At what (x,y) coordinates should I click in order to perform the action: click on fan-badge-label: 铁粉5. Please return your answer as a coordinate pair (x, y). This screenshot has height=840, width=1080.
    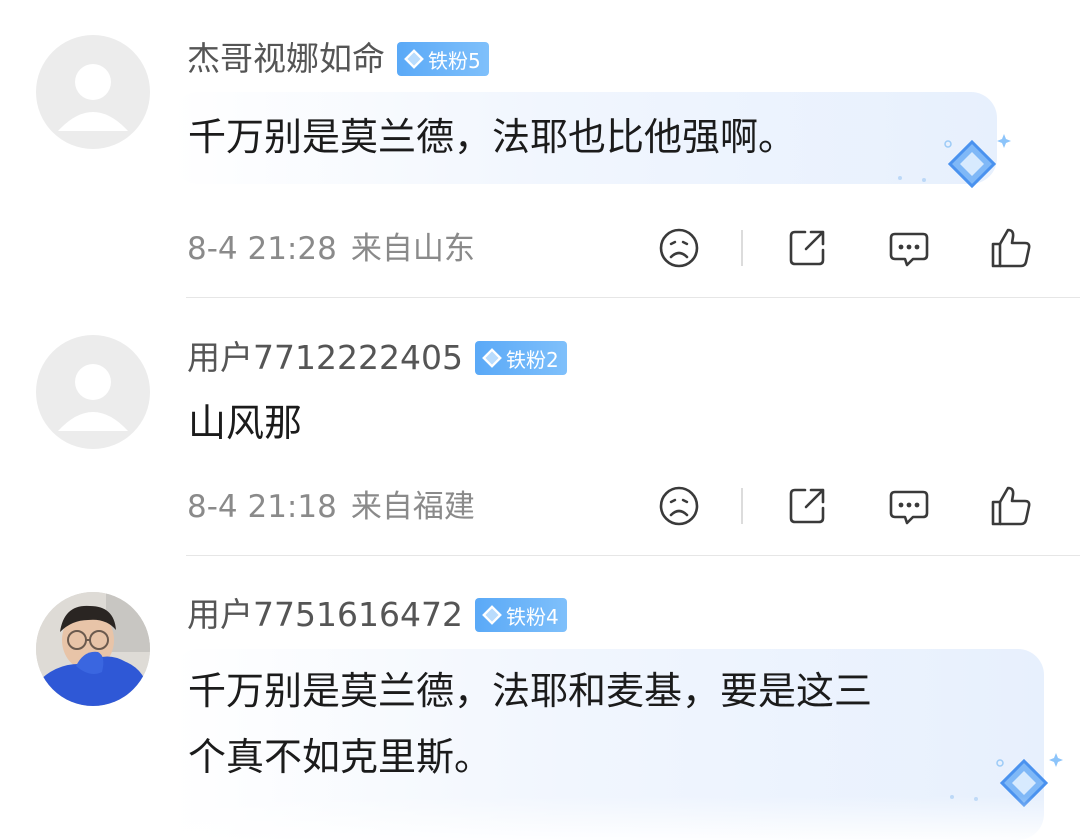
    Looking at the image, I should click on (454, 60).